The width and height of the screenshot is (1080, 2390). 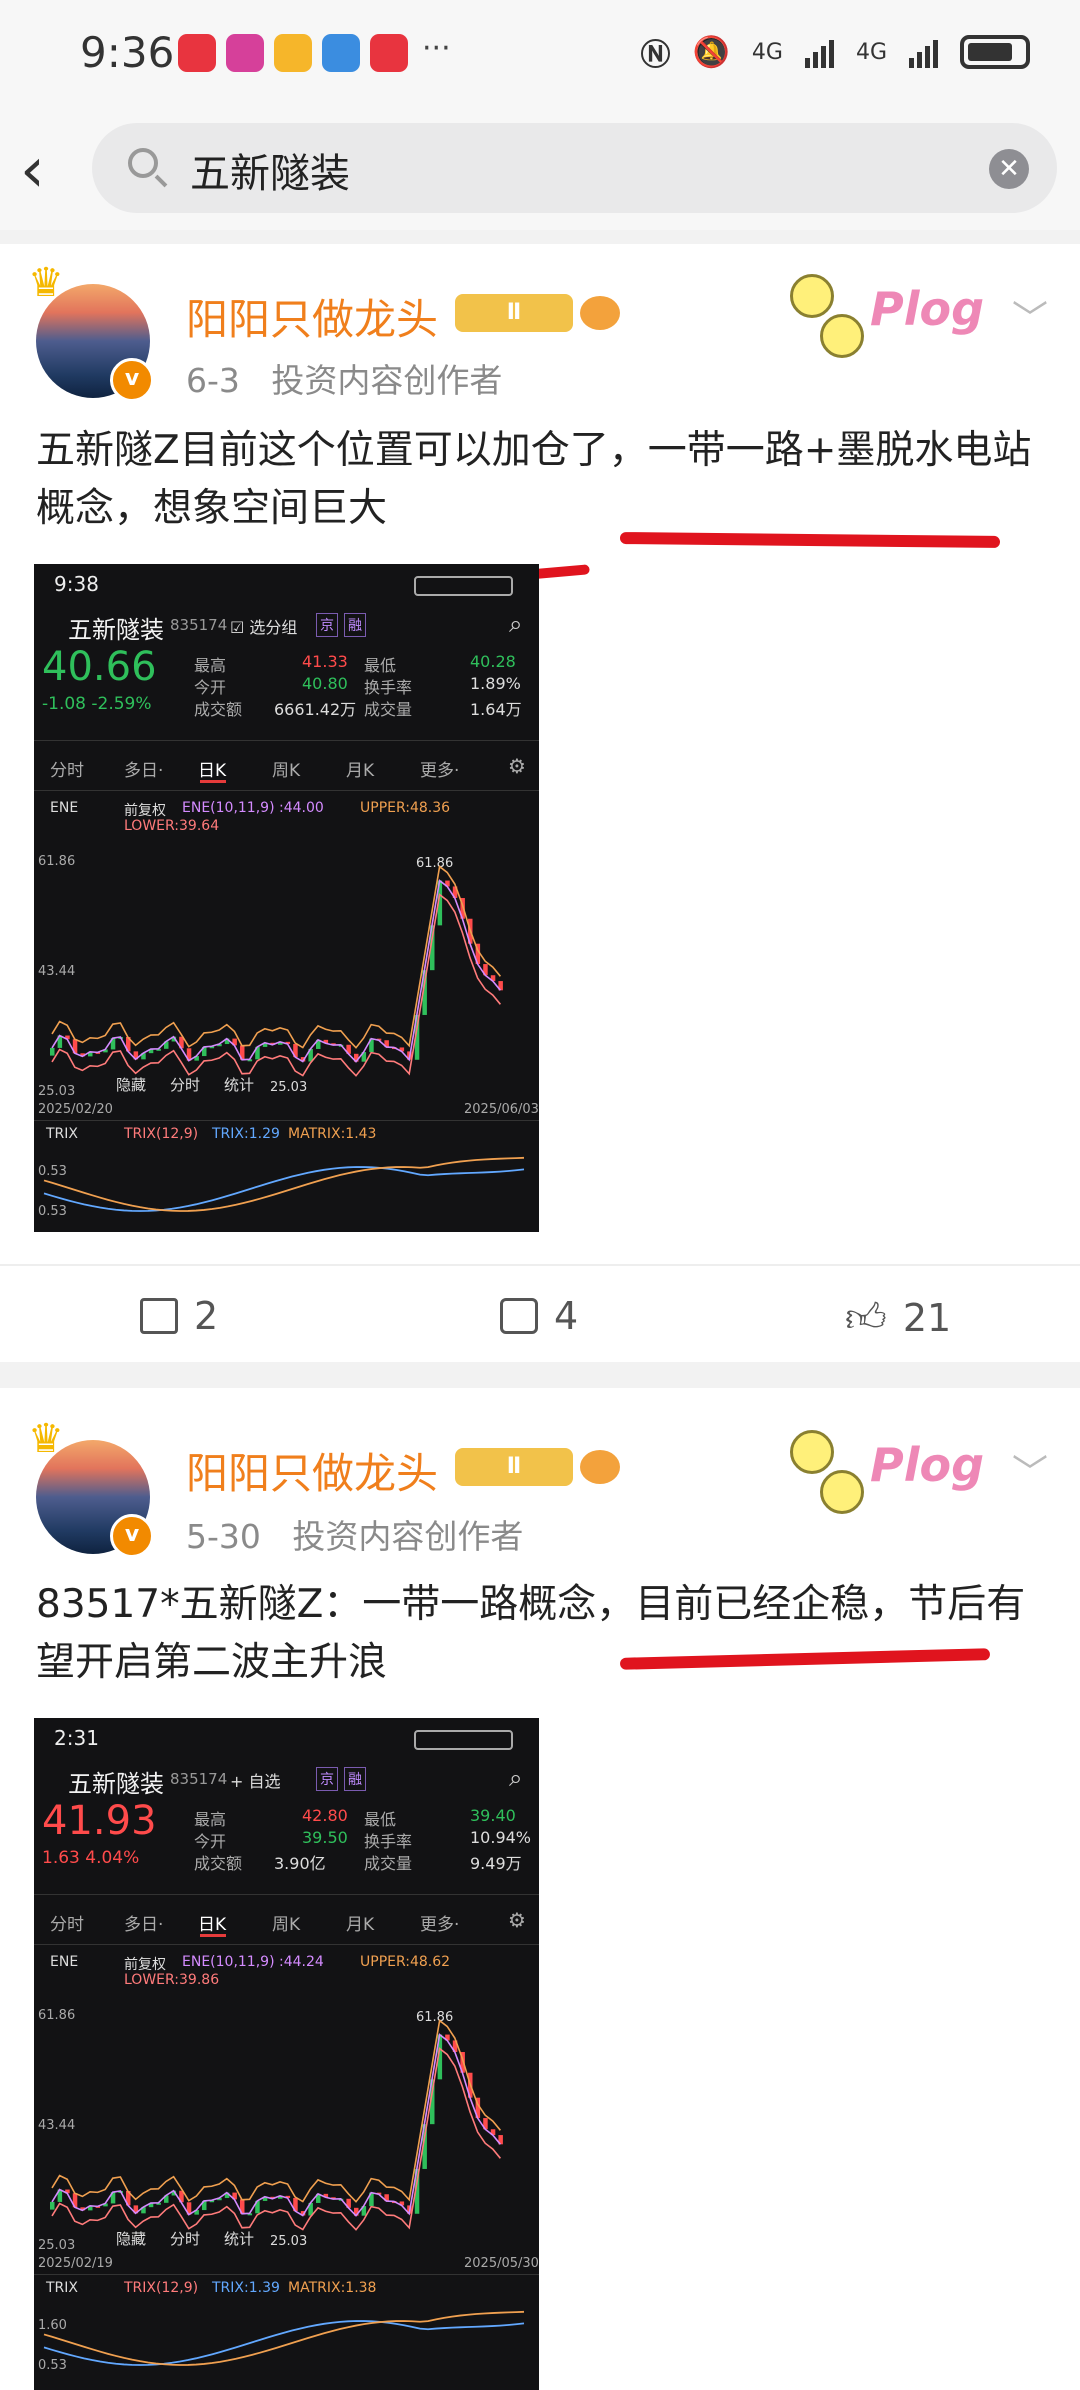 What do you see at coordinates (1009, 169) in the screenshot?
I see `clear-search-button: ✕` at bounding box center [1009, 169].